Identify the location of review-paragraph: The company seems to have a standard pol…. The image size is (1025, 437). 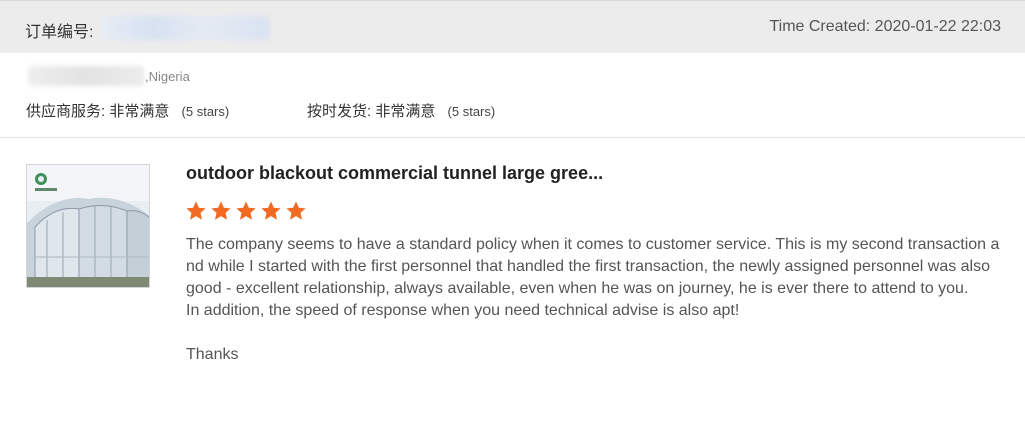
(593, 266).